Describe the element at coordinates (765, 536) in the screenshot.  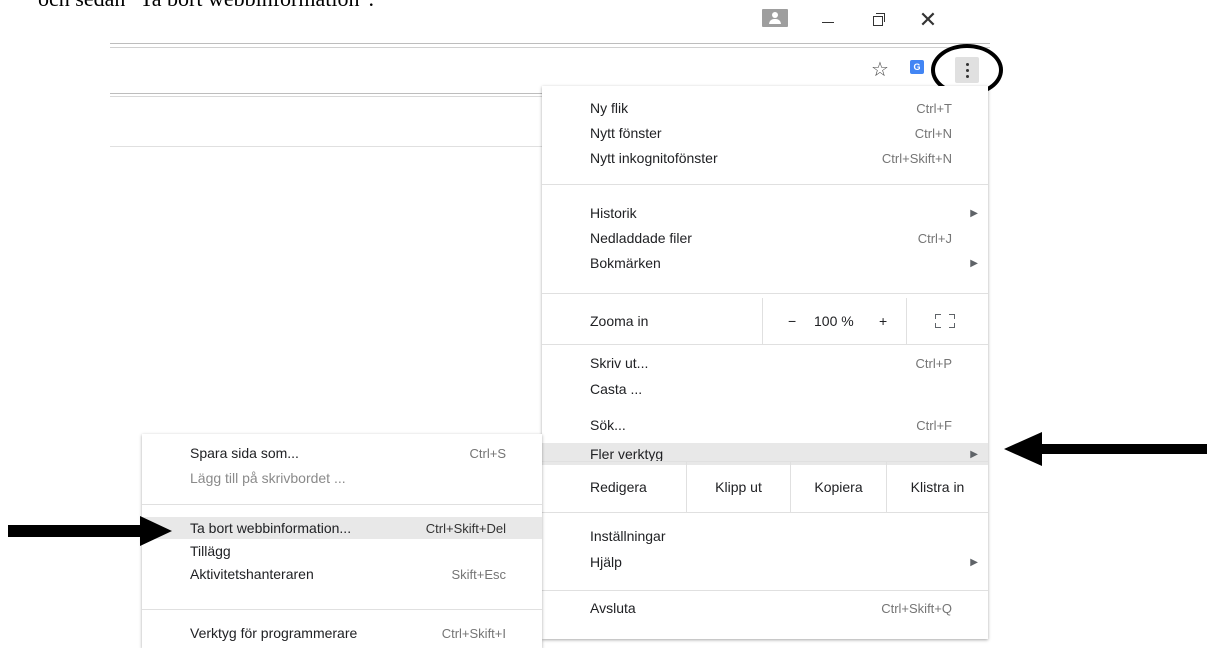
I see `menu-item-settings: Inställningar` at that location.